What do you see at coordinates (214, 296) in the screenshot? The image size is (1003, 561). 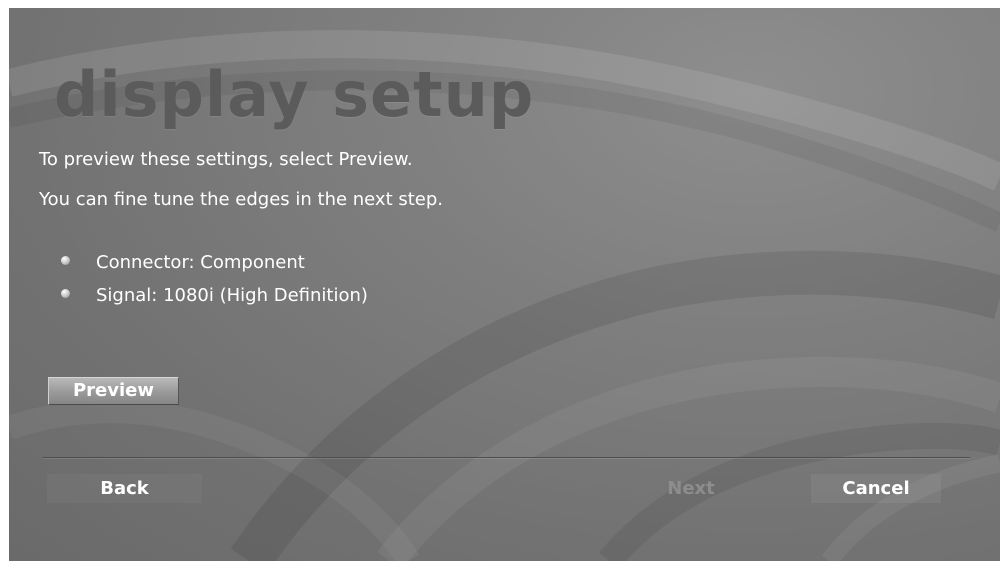 I see `setting-item-signal: Signal: 1080i (High Definition)` at bounding box center [214, 296].